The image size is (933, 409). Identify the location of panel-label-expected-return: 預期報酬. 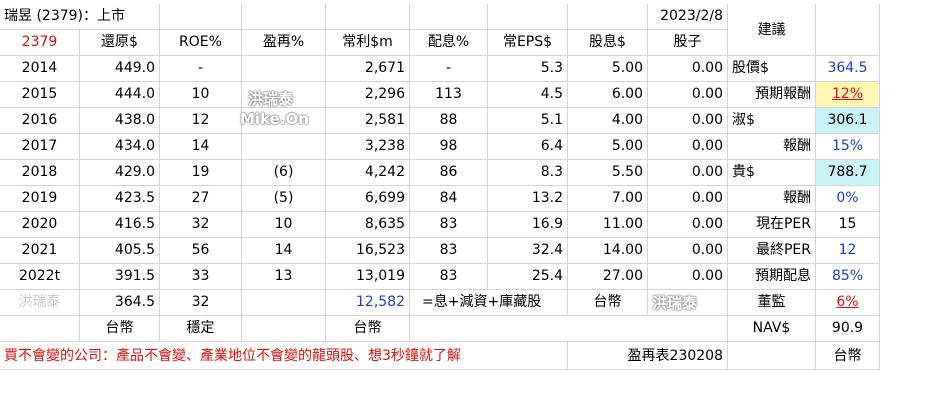
(772, 95).